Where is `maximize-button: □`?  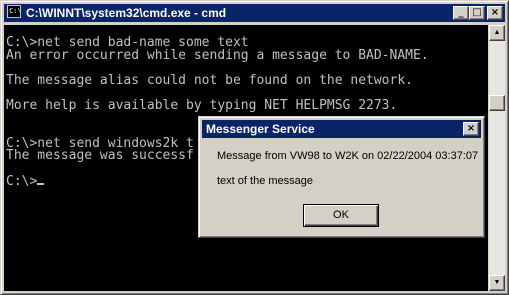 maximize-button: □ is located at coordinates (477, 13).